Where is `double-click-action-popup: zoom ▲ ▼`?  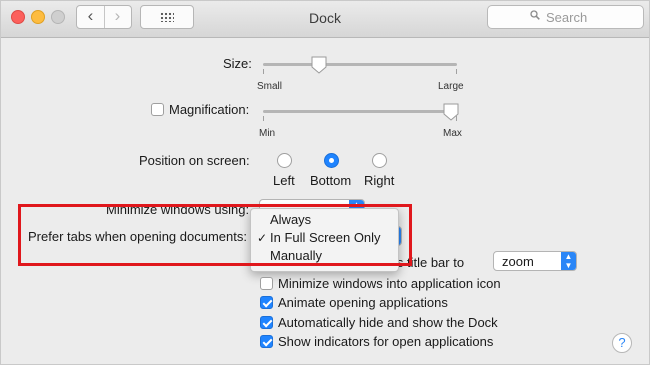
double-click-action-popup: zoom ▲ ▼ is located at coordinates (535, 261).